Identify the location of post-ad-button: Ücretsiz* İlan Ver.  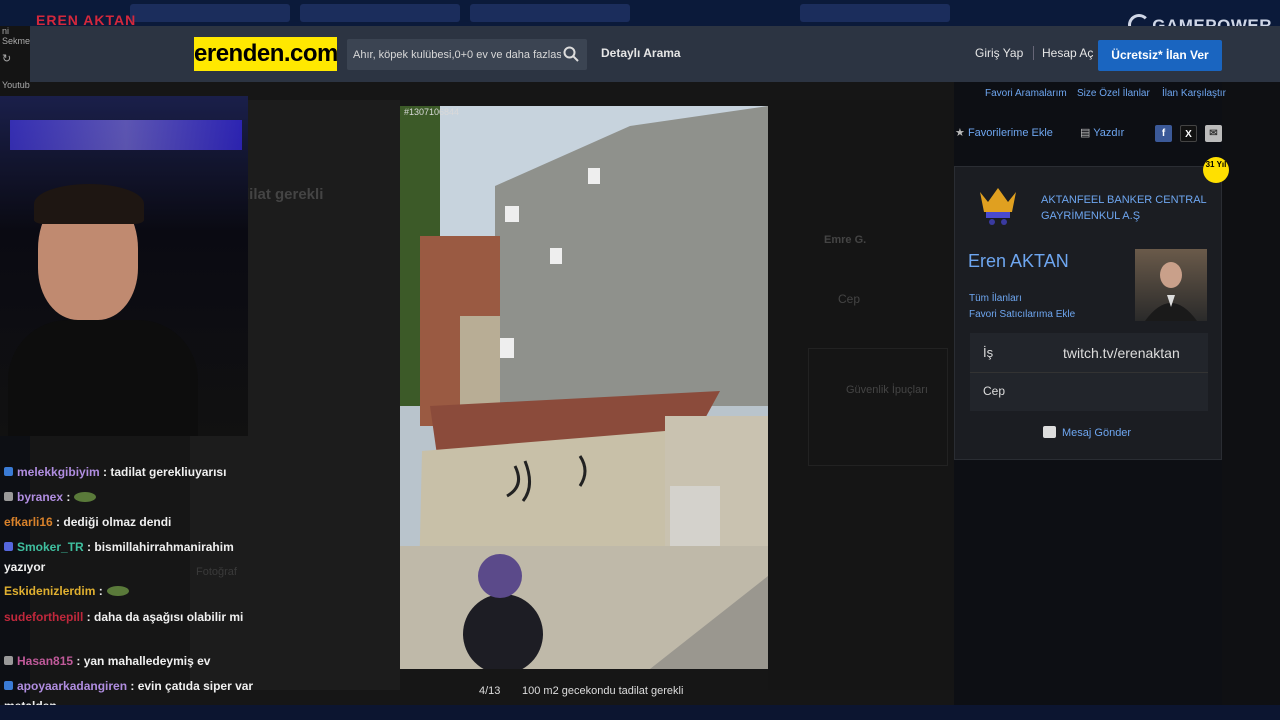
(1160, 55).